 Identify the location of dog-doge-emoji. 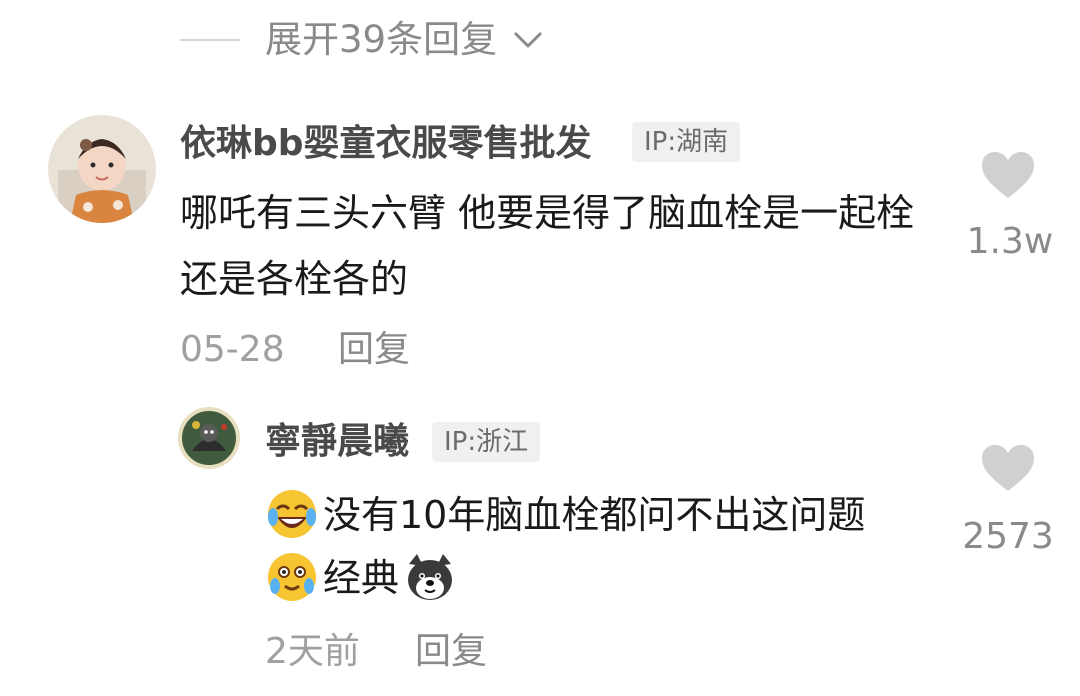
(430, 576).